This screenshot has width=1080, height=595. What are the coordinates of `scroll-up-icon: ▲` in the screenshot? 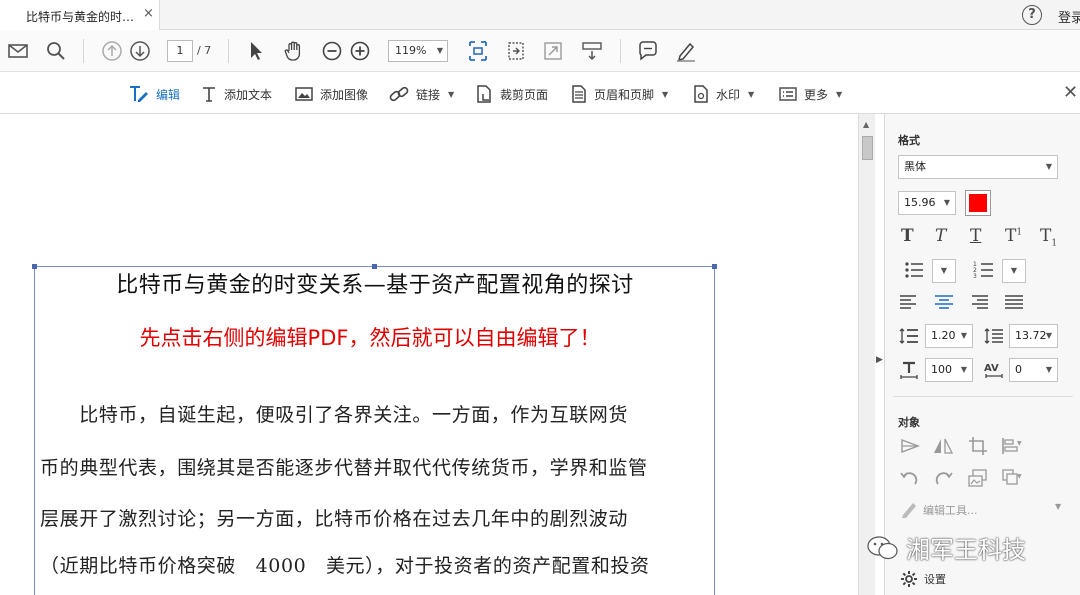 It's located at (866, 124).